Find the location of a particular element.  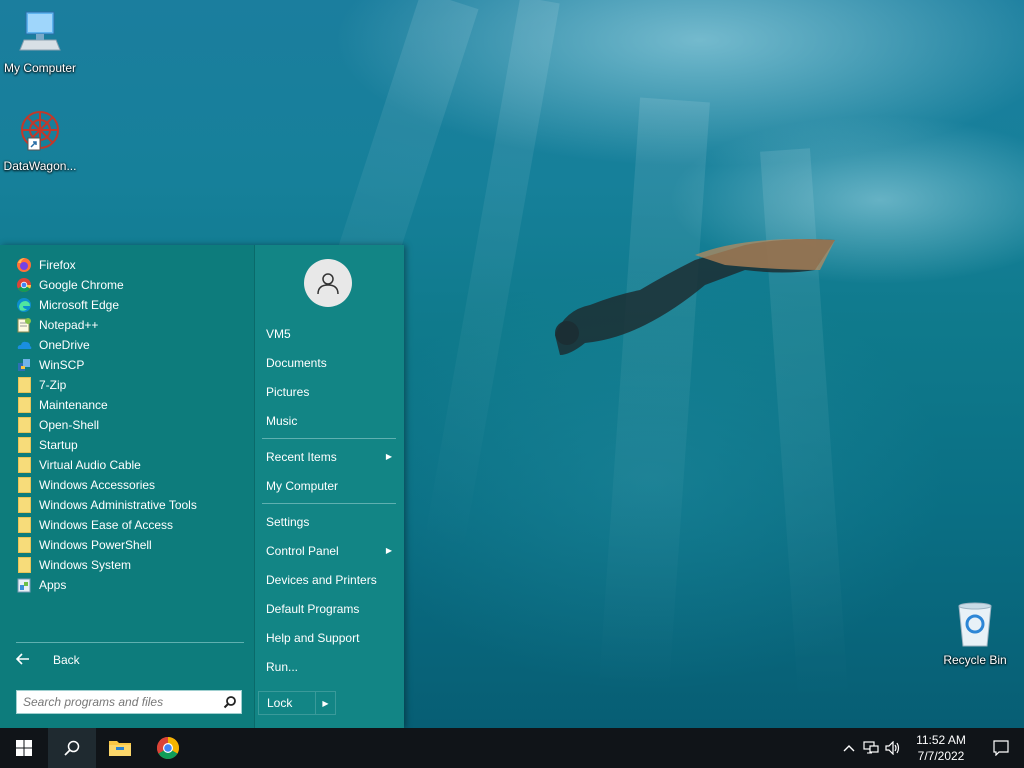

program-label: Startup is located at coordinates (58, 445).